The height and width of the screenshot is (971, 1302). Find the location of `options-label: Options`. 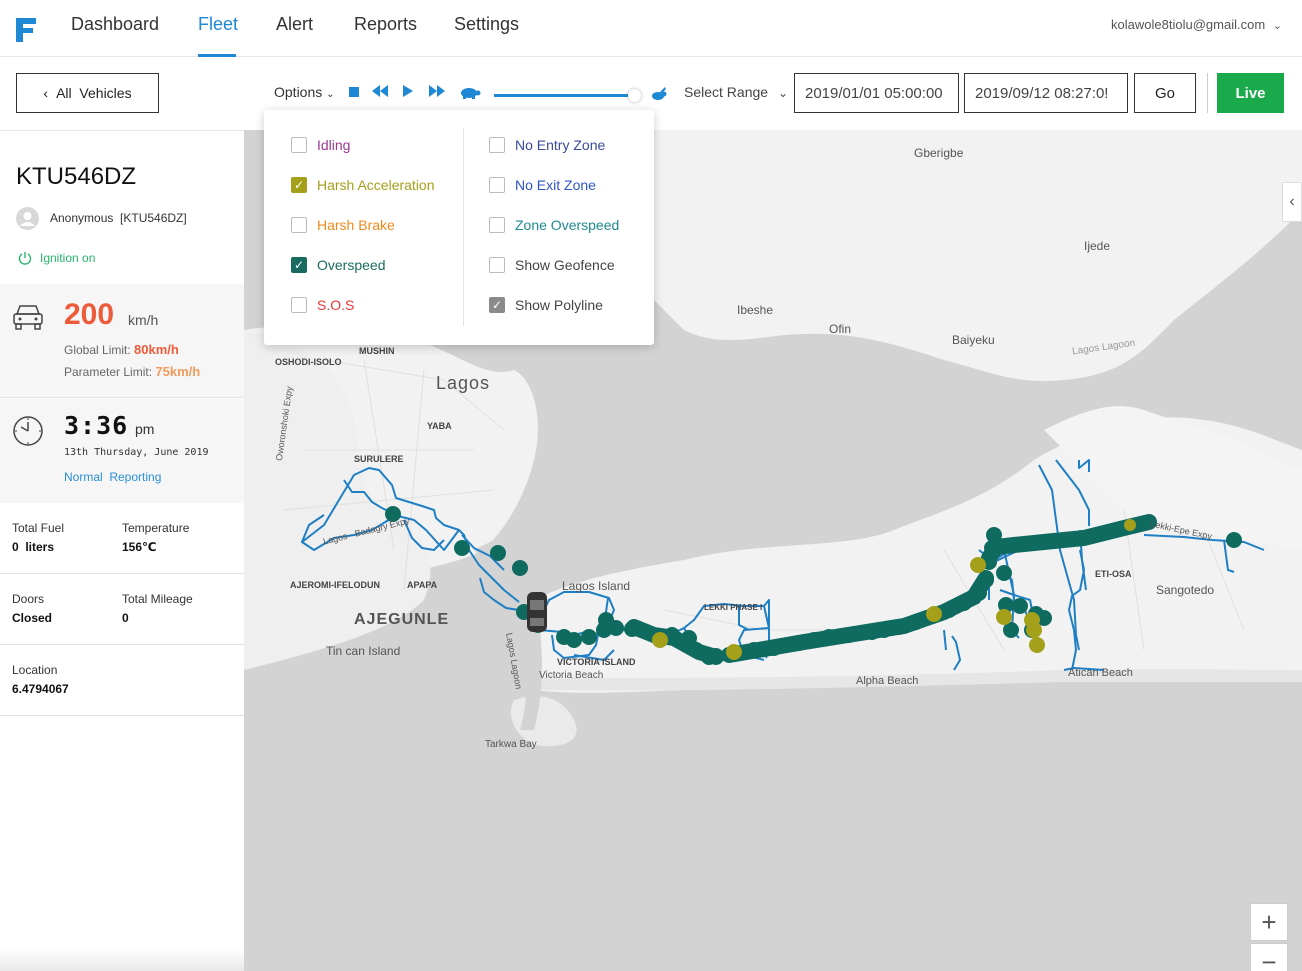

options-label: Options is located at coordinates (298, 92).